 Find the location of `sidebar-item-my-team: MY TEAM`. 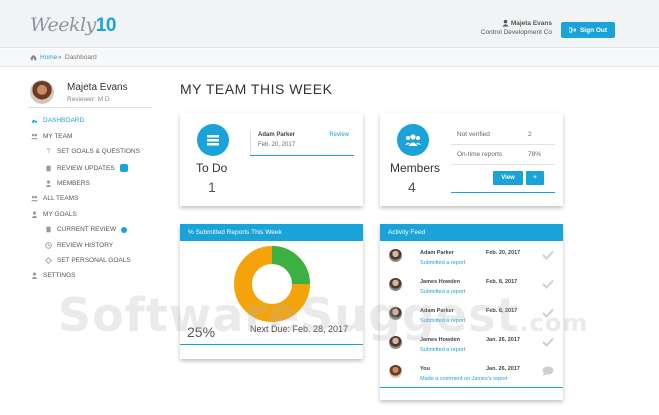

sidebar-item-my-team: MY TEAM is located at coordinates (51, 136).